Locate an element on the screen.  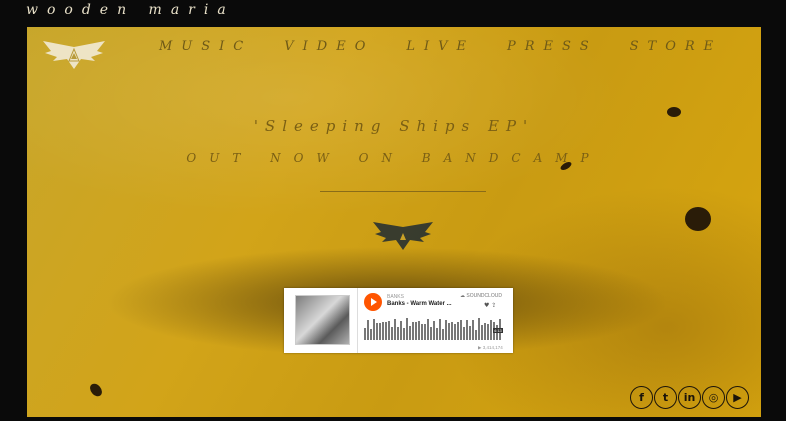
album-art is located at coordinates (322, 320).